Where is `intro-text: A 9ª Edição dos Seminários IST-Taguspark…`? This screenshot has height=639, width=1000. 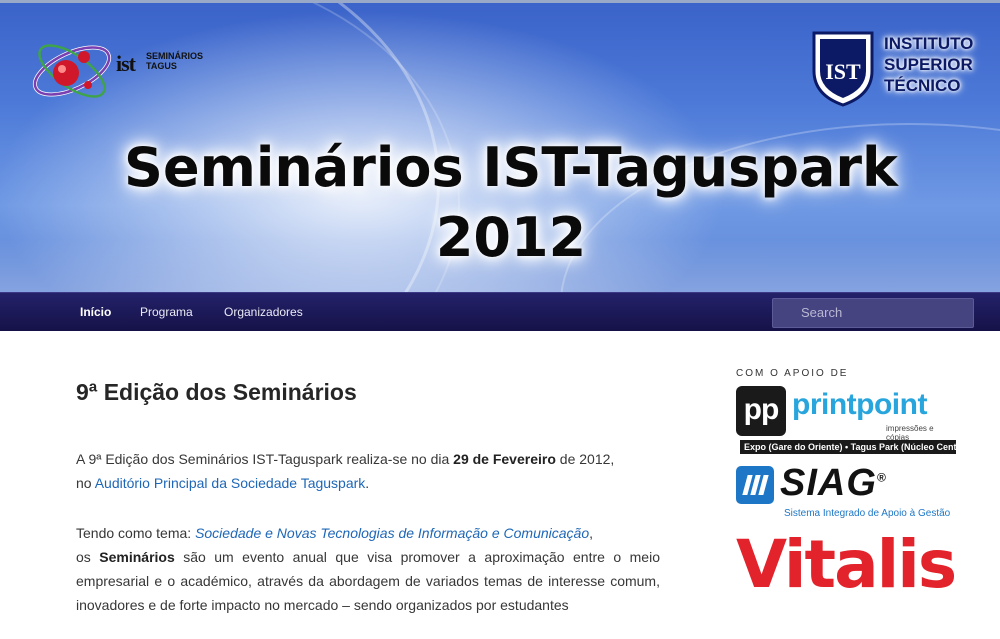
intro-text: A 9ª Edição dos Seminários IST-Taguspark… is located at coordinates (265, 459).